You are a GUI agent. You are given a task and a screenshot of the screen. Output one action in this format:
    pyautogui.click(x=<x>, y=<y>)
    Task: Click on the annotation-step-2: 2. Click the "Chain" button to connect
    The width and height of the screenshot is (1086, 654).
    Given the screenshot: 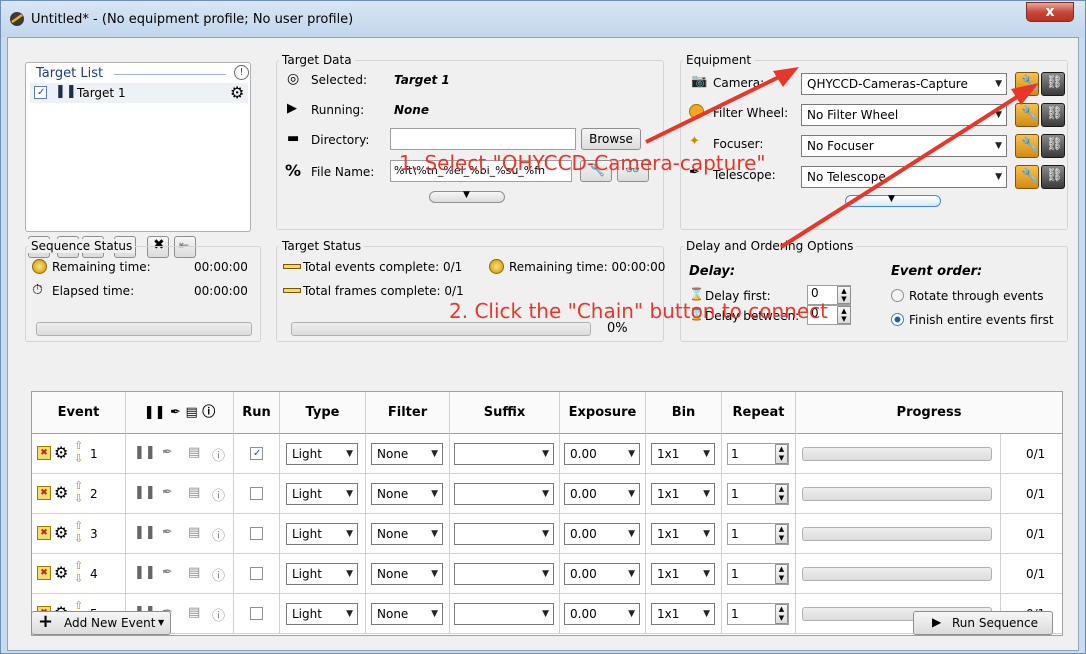 What is the action you would take?
    pyautogui.click(x=639, y=311)
    